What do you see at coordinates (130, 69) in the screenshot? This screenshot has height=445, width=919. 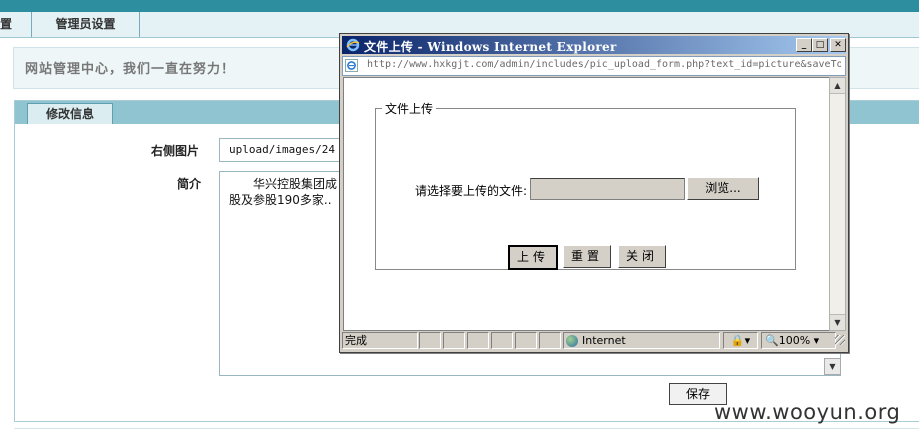 I see `welcome-text: 网站管理中心，我们一直在努力！` at bounding box center [130, 69].